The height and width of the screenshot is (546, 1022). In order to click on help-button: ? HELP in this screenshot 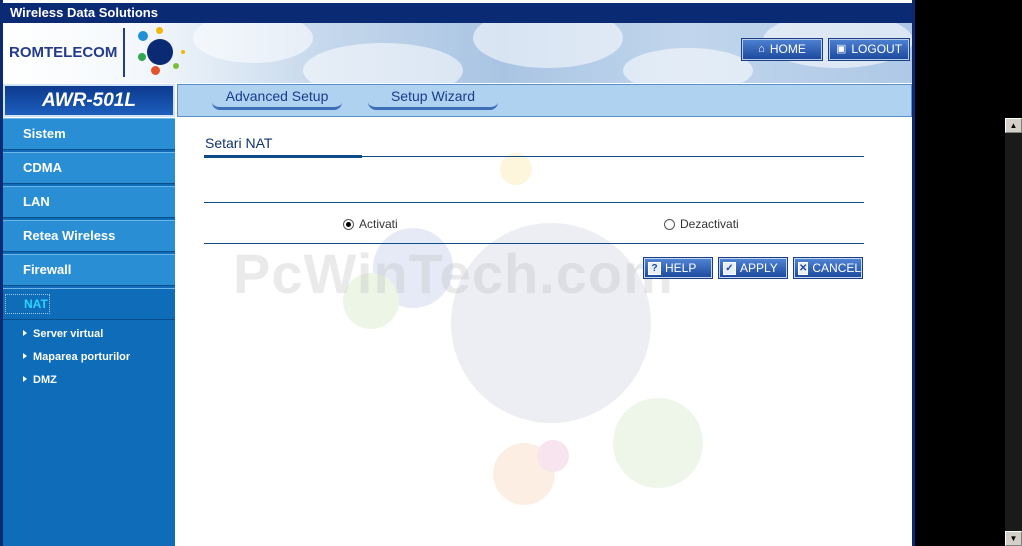, I will do `click(678, 268)`.